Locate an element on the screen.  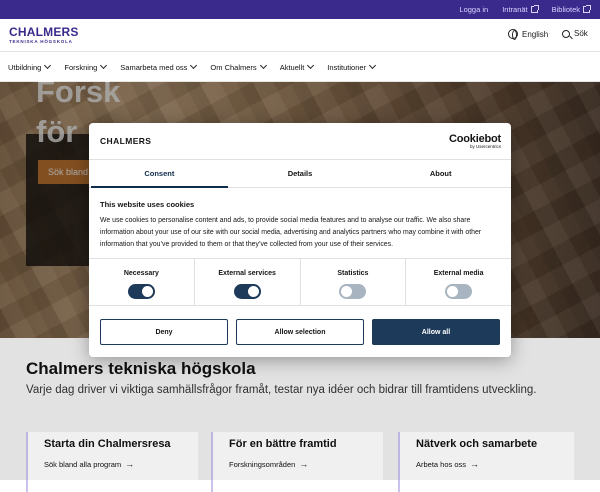
login-link: Logga in is located at coordinates (473, 9).